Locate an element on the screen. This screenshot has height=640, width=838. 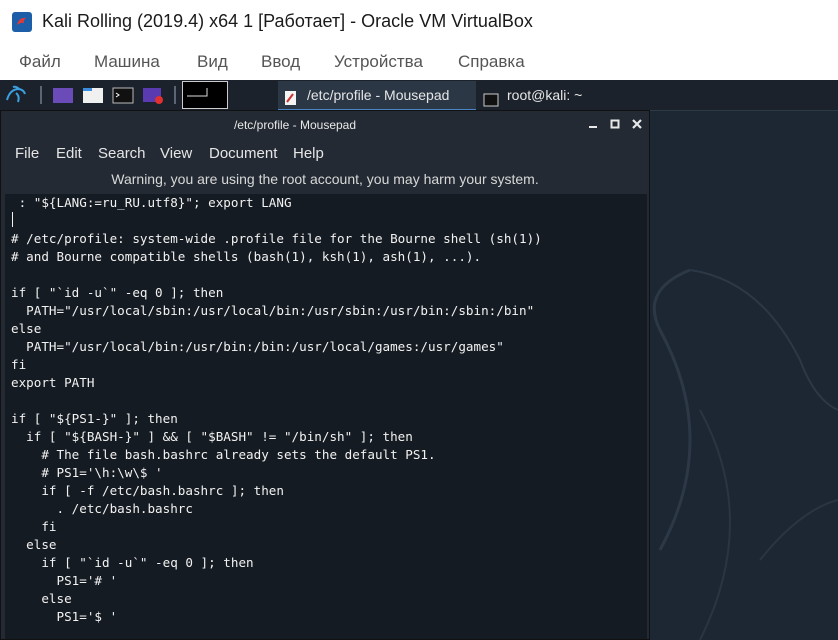
menu-file: Файл is located at coordinates (40, 62).